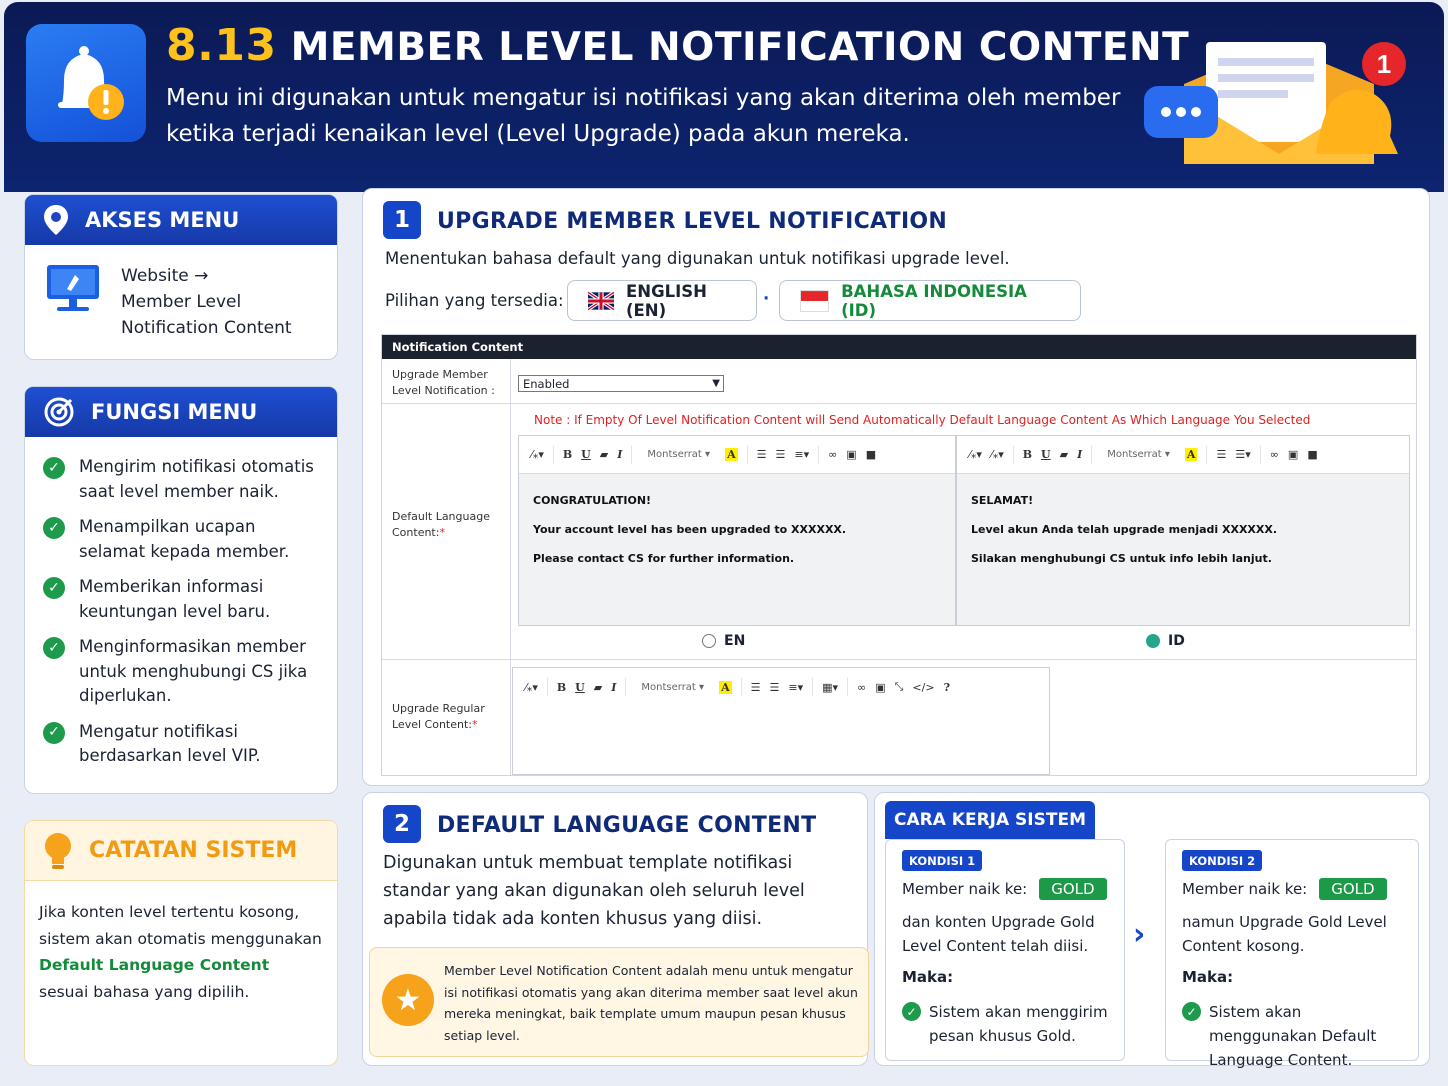 Image resolution: width=1448 pixels, height=1086 pixels. Describe the element at coordinates (154, 965) in the screenshot. I see `highlight-text: Default Language Content` at that location.